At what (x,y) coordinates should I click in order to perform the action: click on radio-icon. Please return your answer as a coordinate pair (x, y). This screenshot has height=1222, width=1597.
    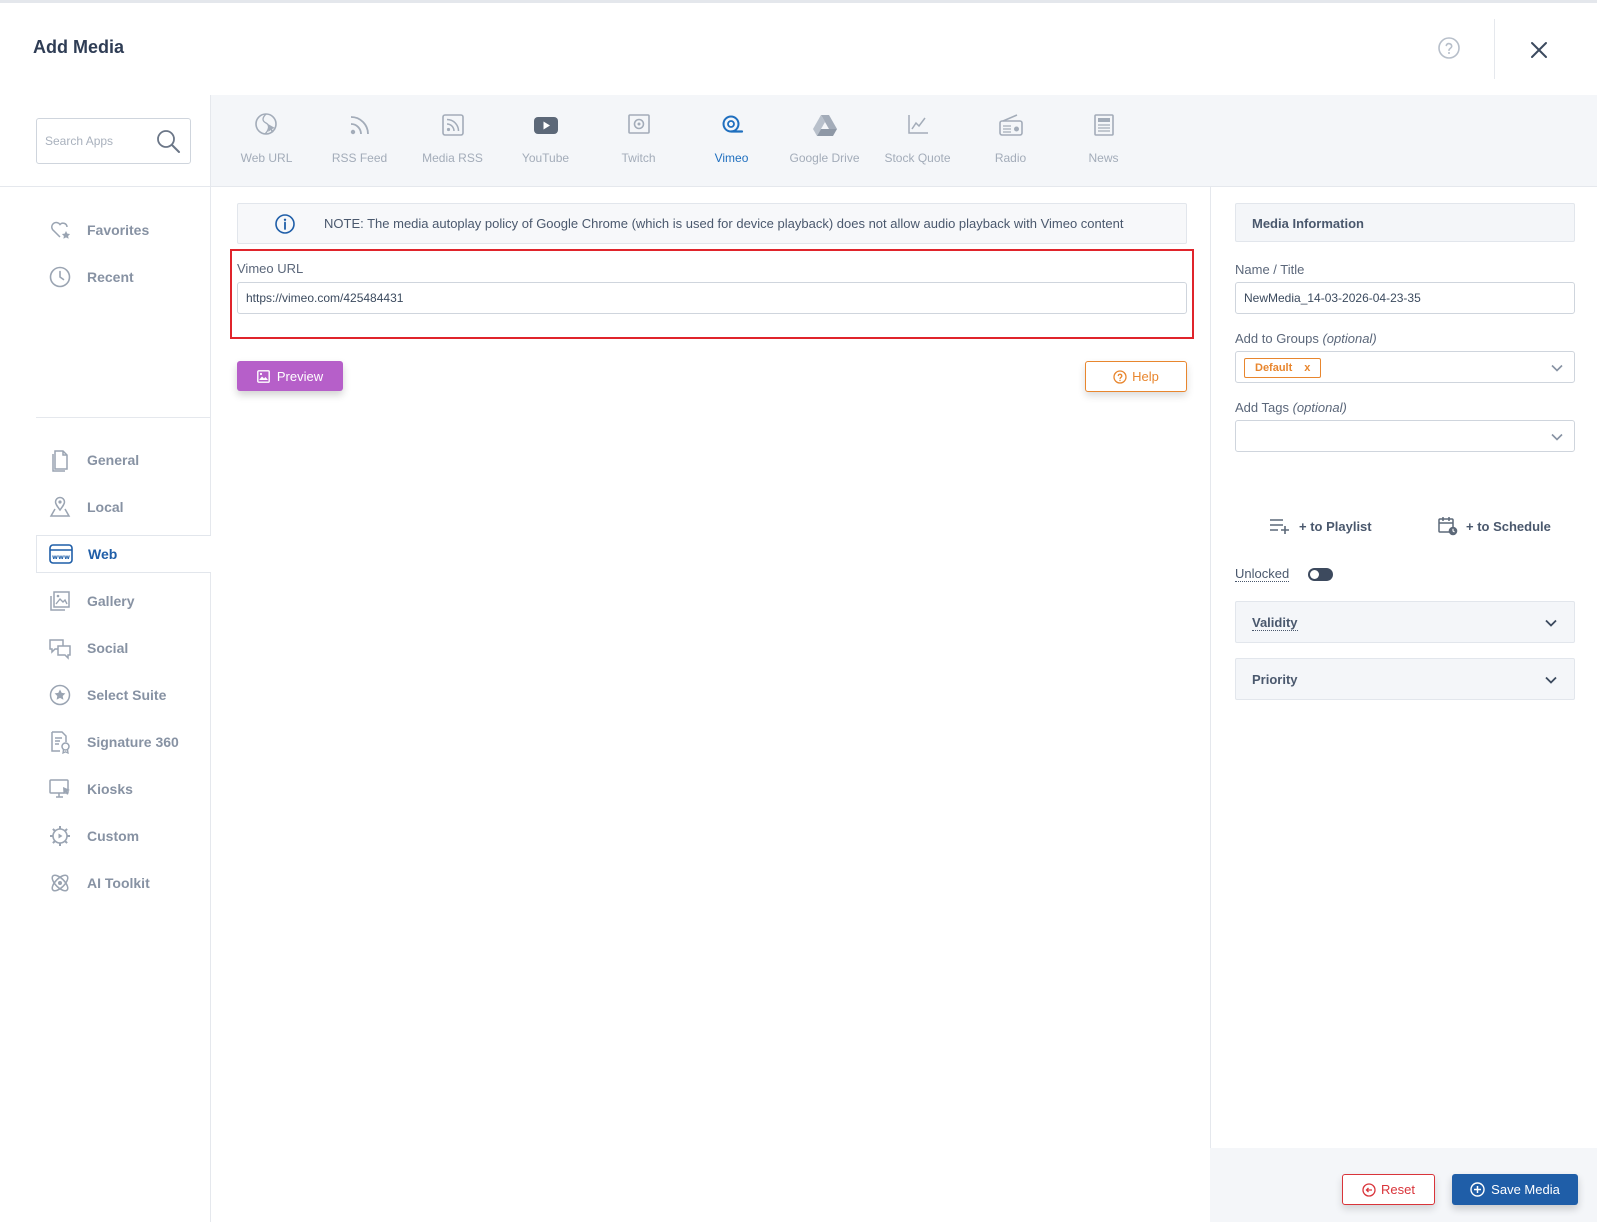
    Looking at the image, I should click on (1011, 125).